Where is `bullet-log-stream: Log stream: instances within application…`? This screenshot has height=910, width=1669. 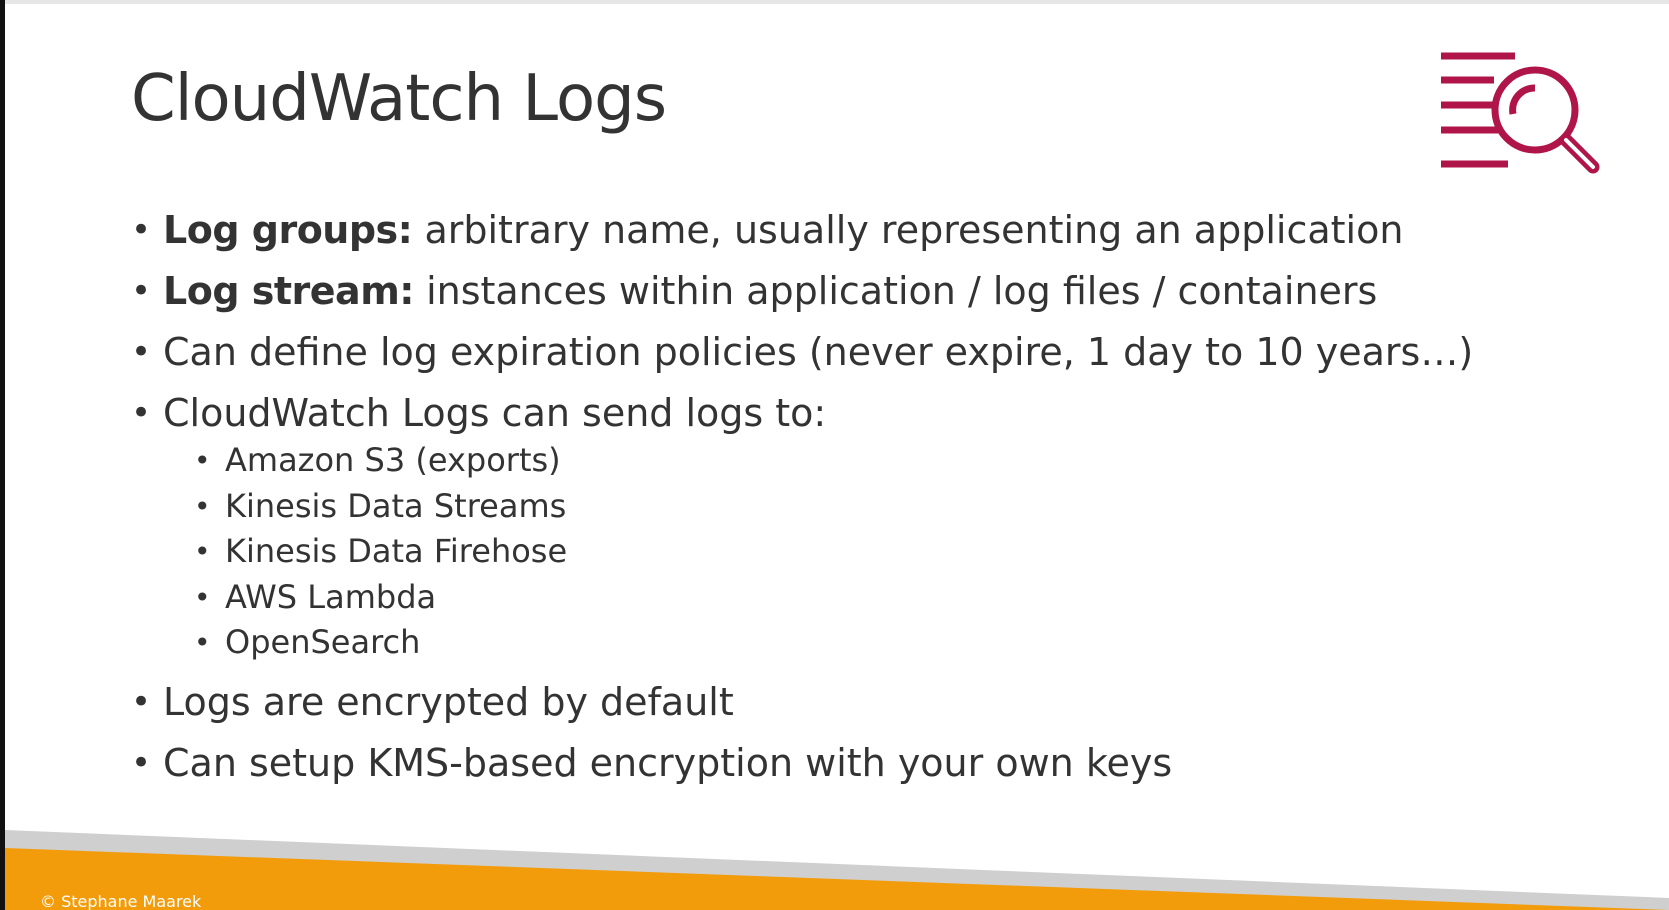
bullet-log-stream: Log stream: instances within application… is located at coordinates (802, 291).